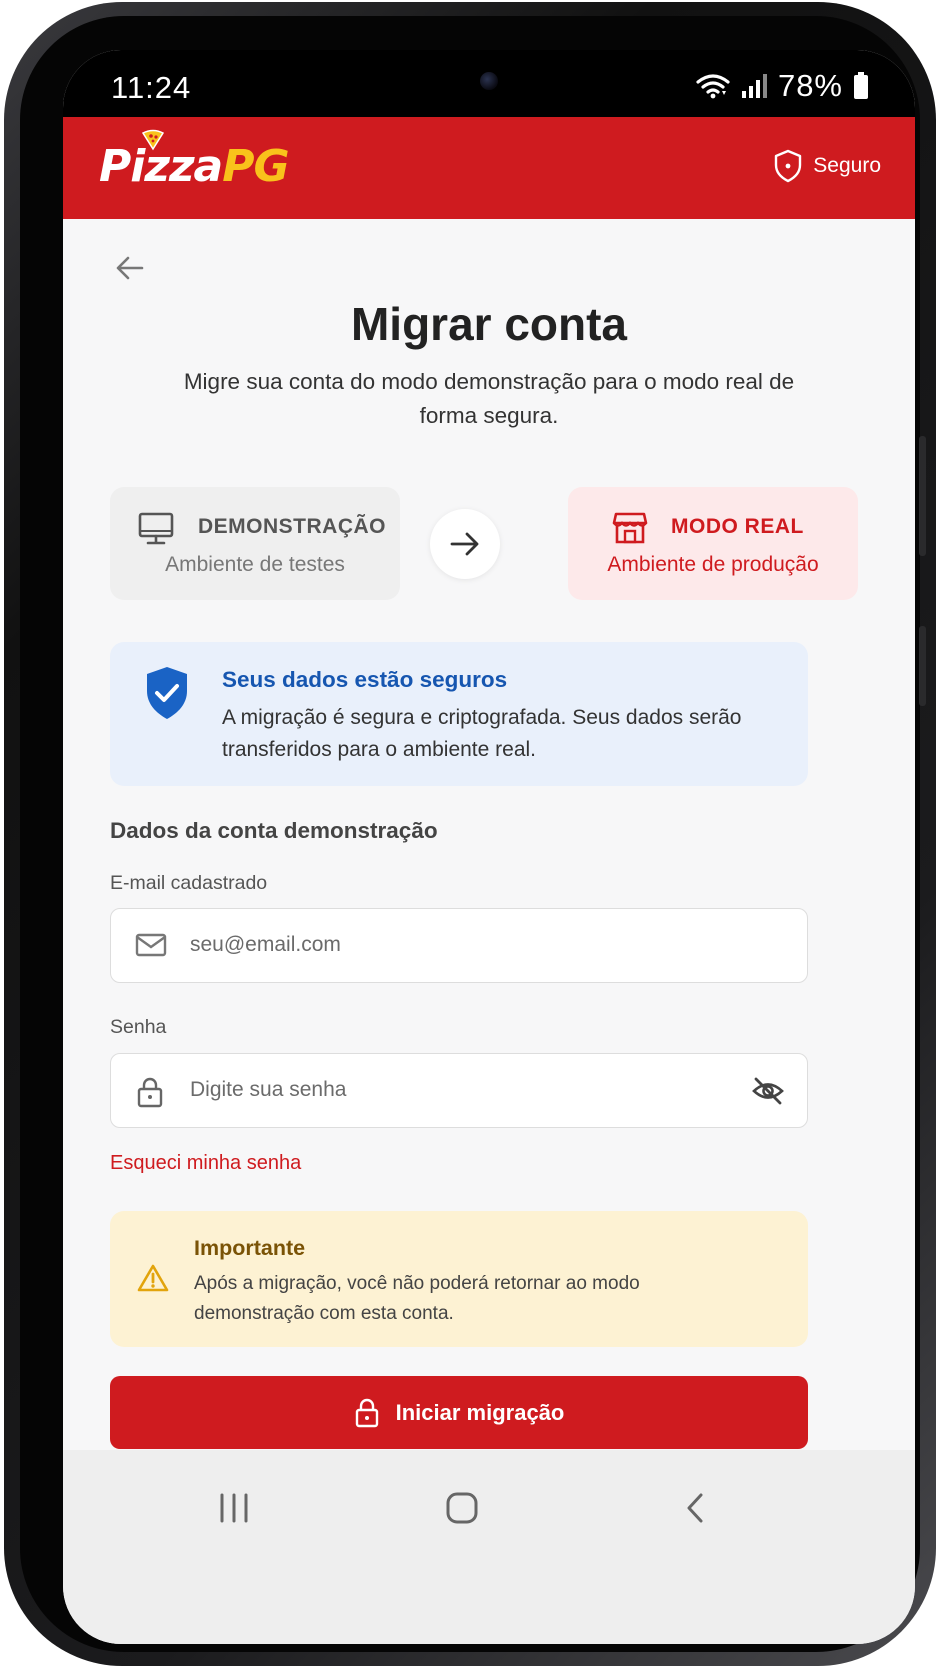 The width and height of the screenshot is (941, 1672). What do you see at coordinates (630, 528) in the screenshot?
I see `store-icon` at bounding box center [630, 528].